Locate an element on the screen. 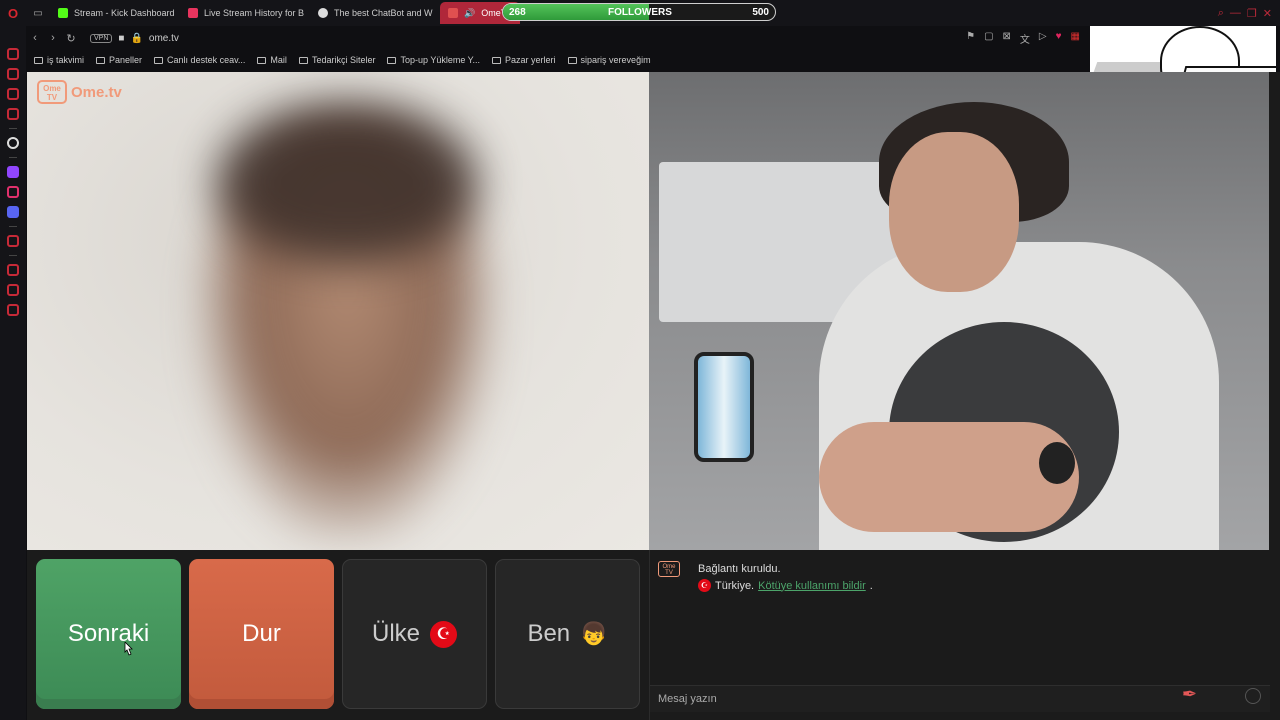  country-button-label: Ülke is located at coordinates (395, 633).